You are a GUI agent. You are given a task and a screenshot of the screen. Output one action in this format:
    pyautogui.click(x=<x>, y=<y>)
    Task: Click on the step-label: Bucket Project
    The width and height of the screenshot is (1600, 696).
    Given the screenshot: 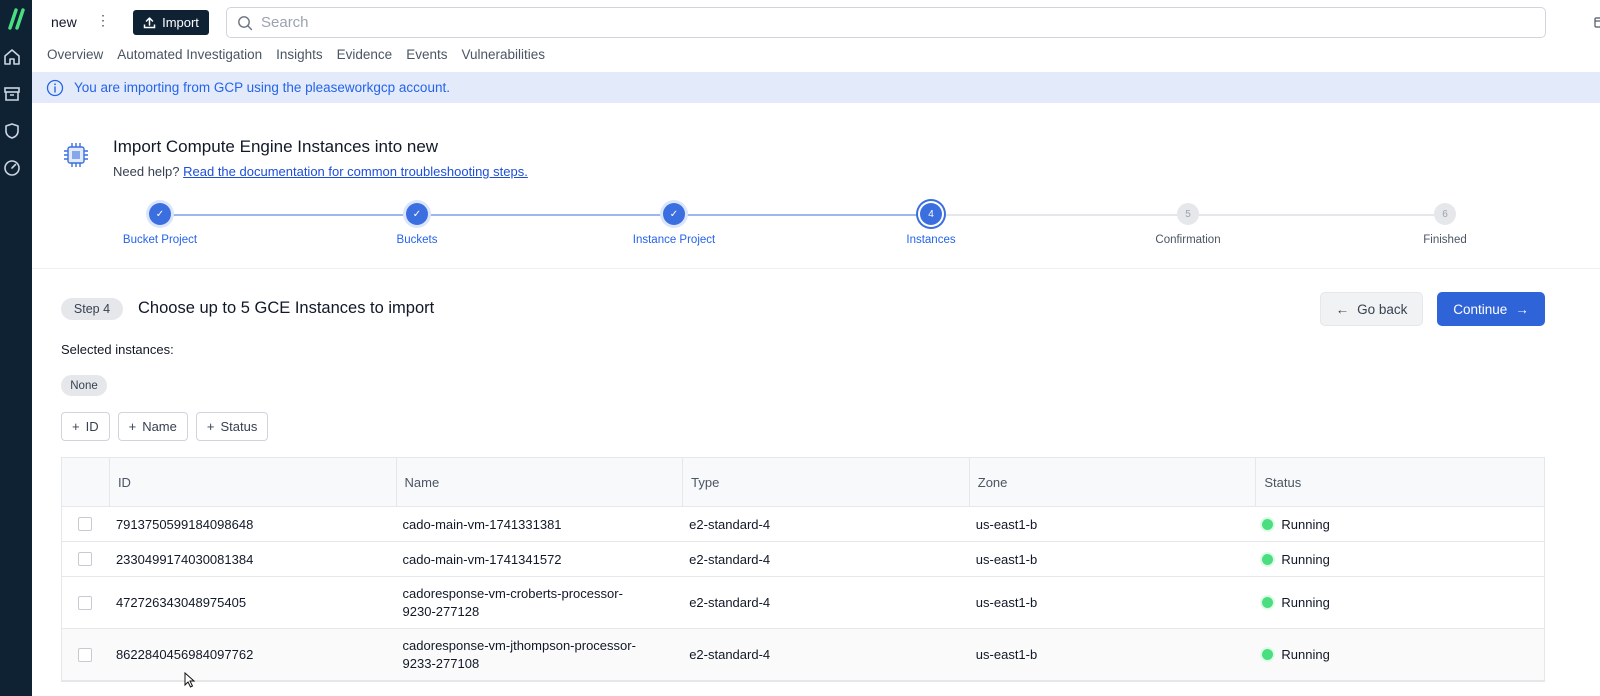 What is the action you would take?
    pyautogui.click(x=160, y=240)
    